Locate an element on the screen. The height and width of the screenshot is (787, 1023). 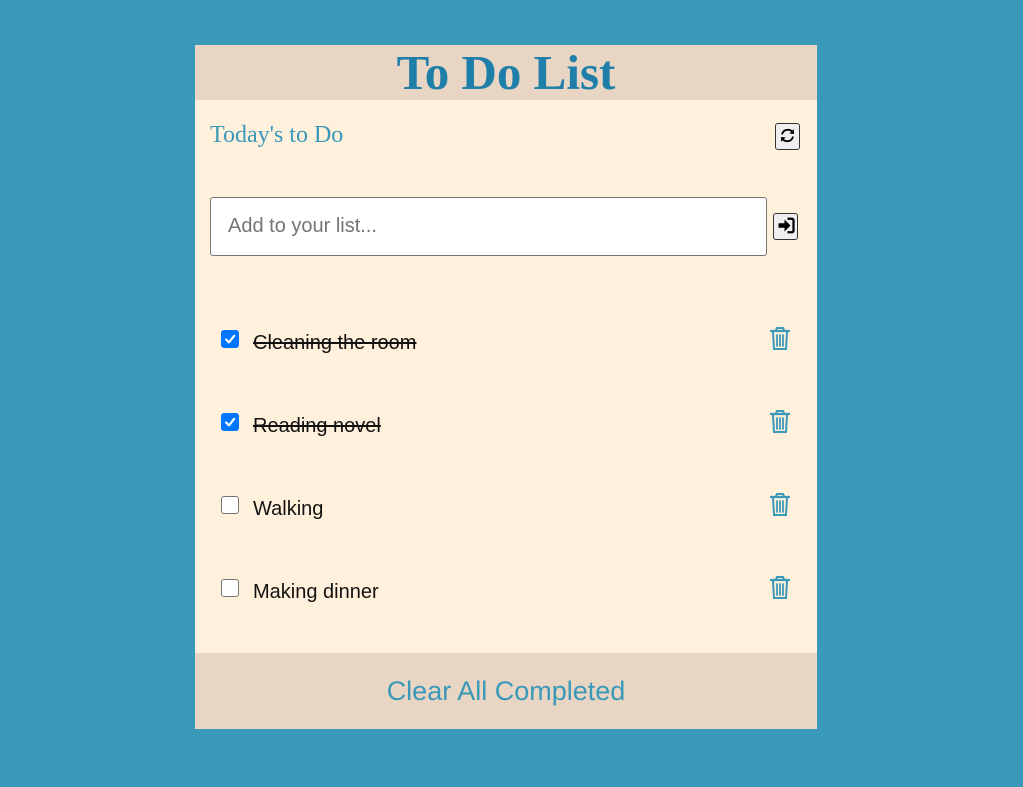
app-header: To Do List is located at coordinates (506, 72).